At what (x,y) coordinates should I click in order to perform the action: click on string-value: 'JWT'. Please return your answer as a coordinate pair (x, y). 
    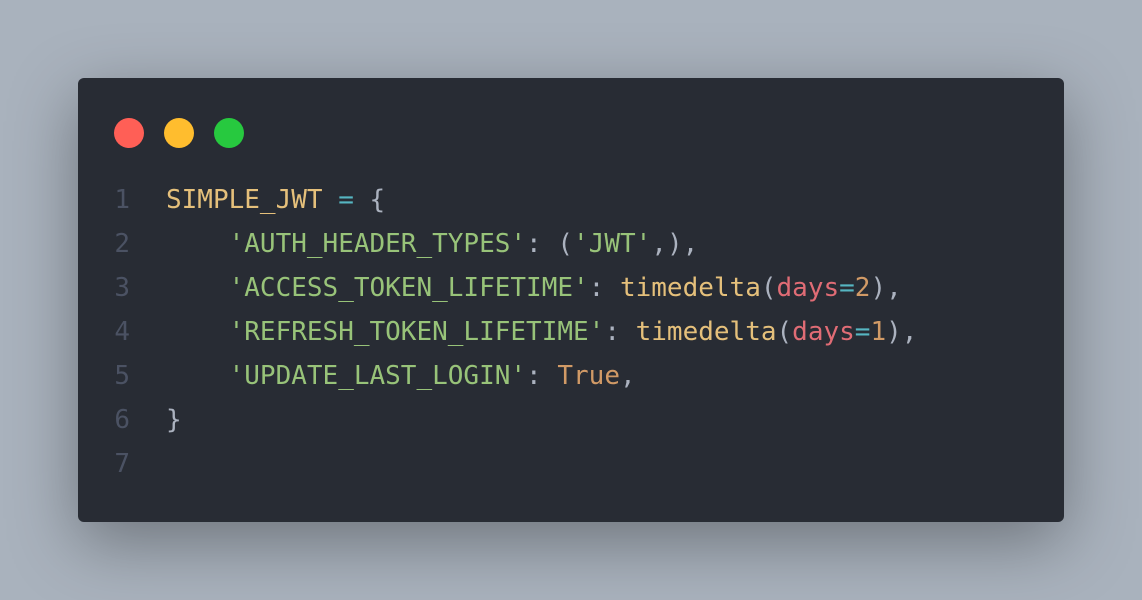
    Looking at the image, I should click on (612, 244).